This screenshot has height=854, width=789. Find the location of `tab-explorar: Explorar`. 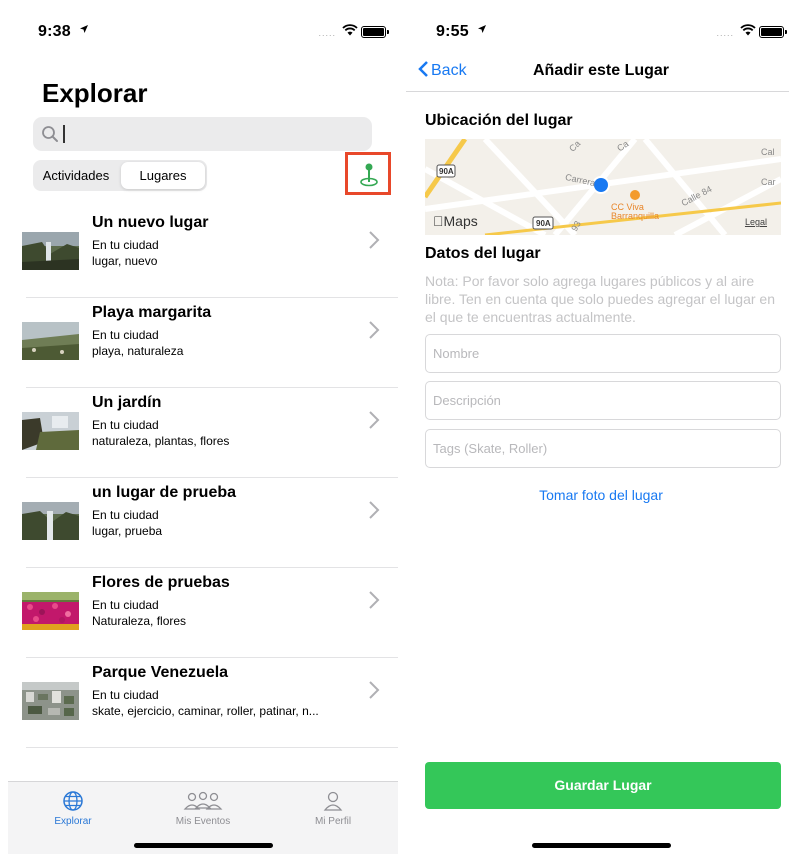

tab-explorar: Explorar is located at coordinates (73, 808).